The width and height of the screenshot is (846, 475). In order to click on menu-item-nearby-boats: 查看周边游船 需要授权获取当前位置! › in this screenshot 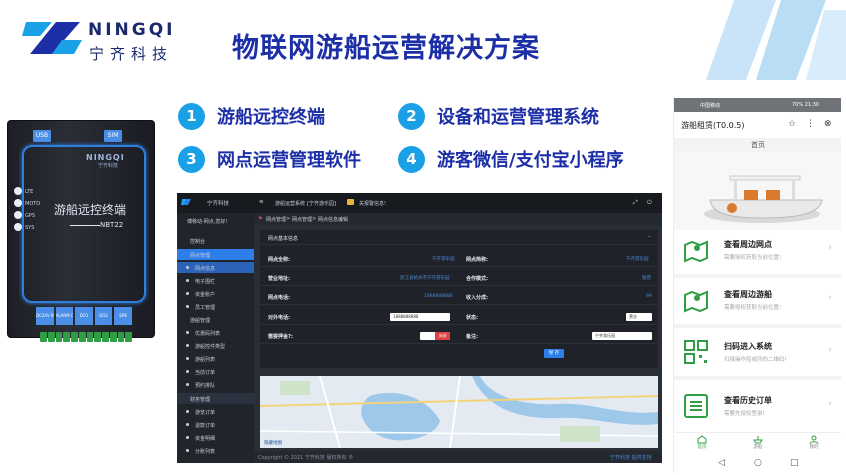, I will do `click(757, 302)`.